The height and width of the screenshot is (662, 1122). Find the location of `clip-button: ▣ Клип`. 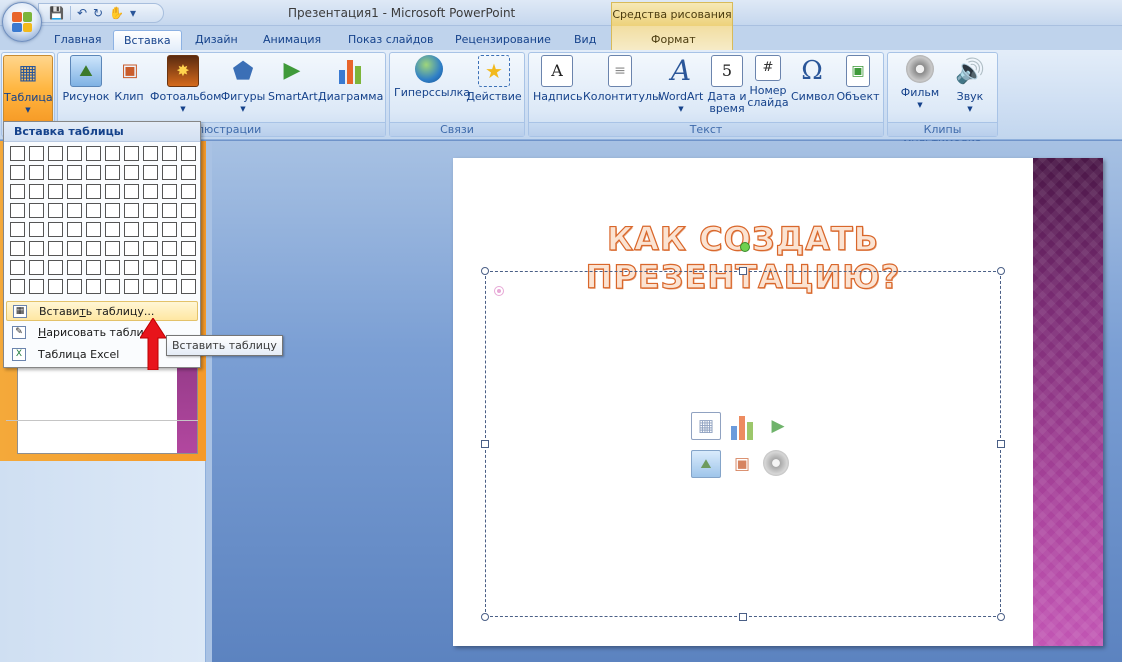

clip-button: ▣ Клип is located at coordinates (129, 88).